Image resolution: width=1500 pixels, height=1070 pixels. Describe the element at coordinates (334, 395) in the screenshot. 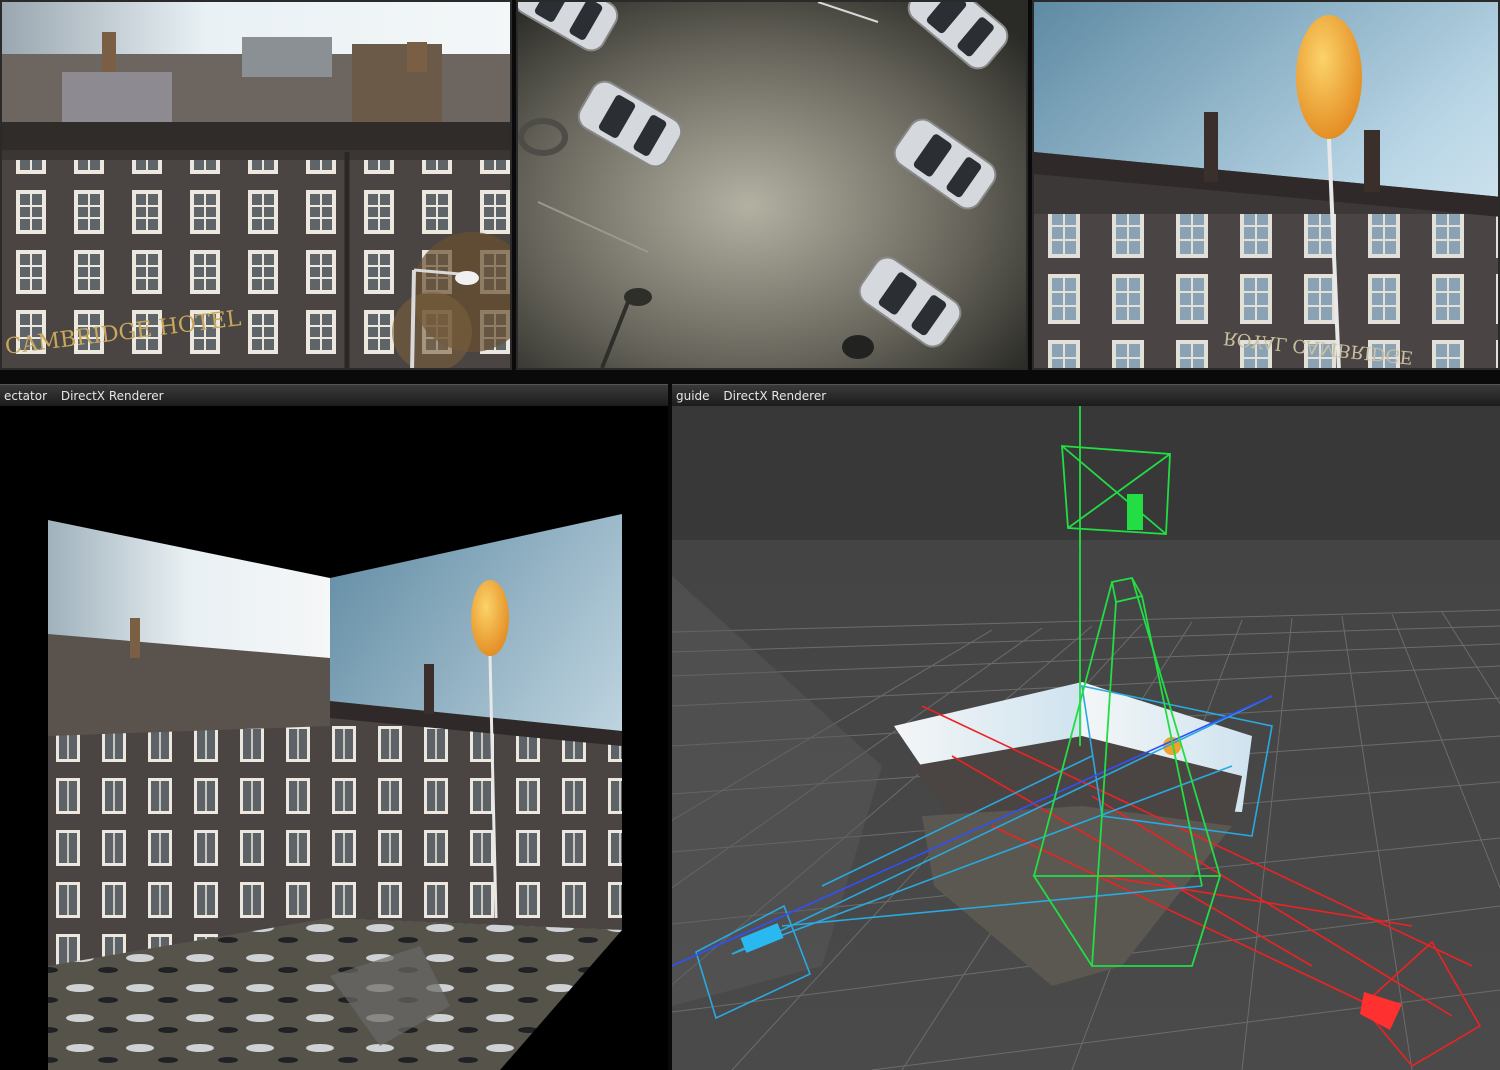

I see `viewport-header-left: ectator DirectX Renderer` at that location.